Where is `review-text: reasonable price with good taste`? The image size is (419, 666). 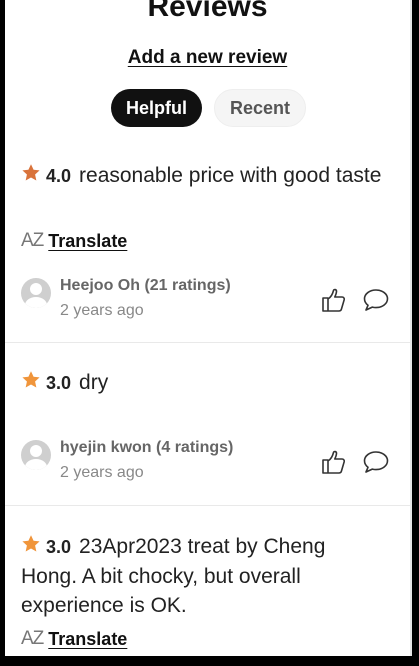
review-text: reasonable price with good taste is located at coordinates (230, 175).